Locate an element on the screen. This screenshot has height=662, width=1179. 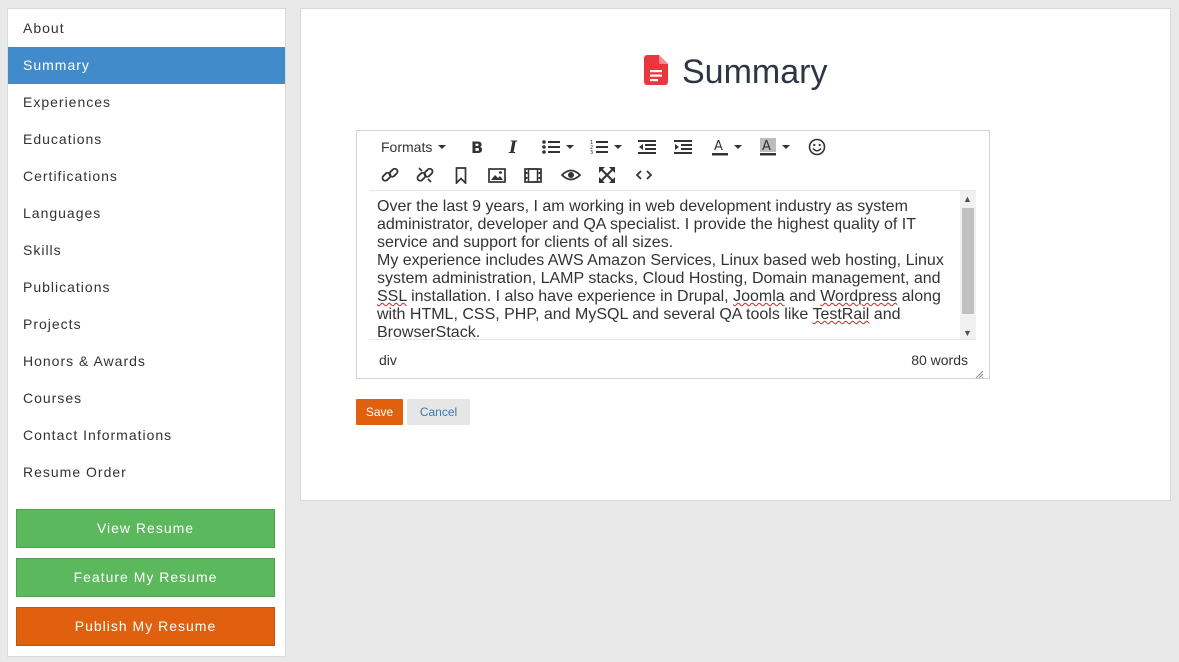
sidebar-item-languages: Languages is located at coordinates (146, 213).